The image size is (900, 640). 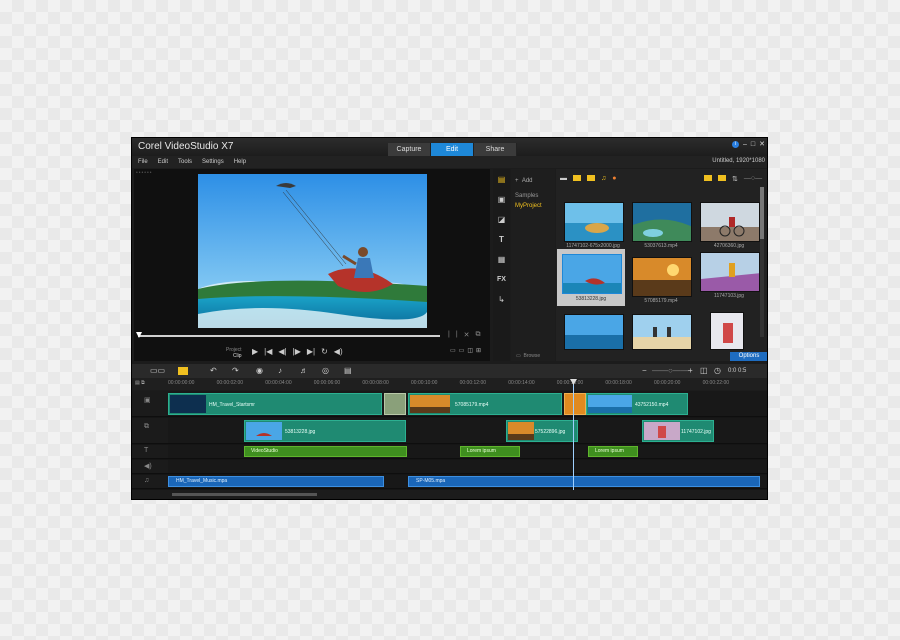 What do you see at coordinates (140, 383) in the screenshot?
I see `track-manager-icon: ▤ ⧉` at bounding box center [140, 383].